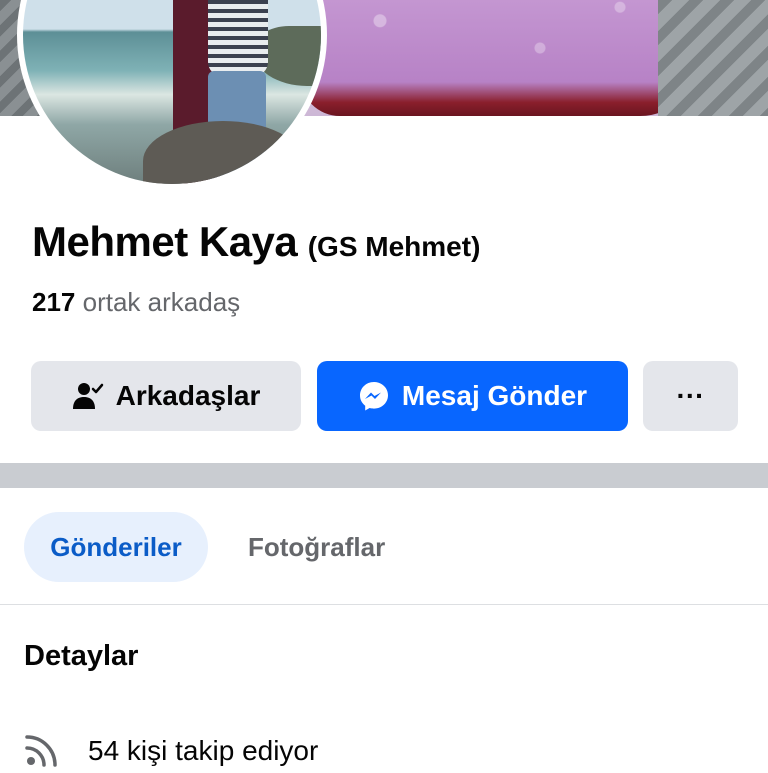  I want to click on mutual-friends-label: ortak arkadaş, so click(161, 302).